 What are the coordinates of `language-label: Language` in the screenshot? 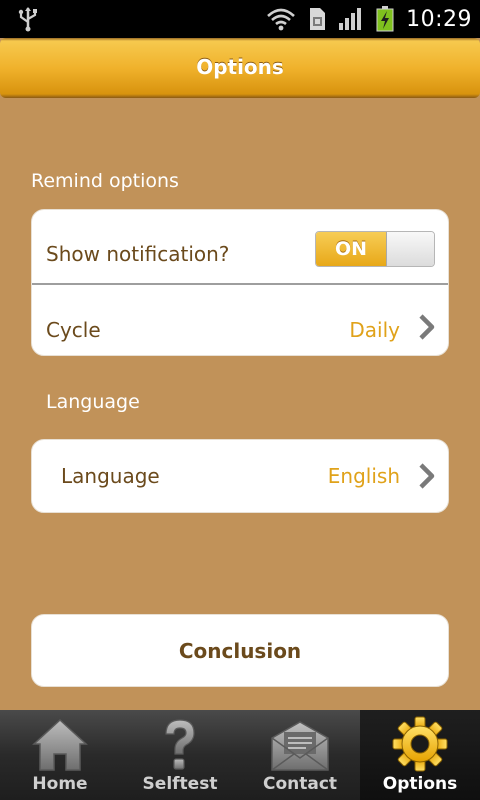 It's located at (110, 476).